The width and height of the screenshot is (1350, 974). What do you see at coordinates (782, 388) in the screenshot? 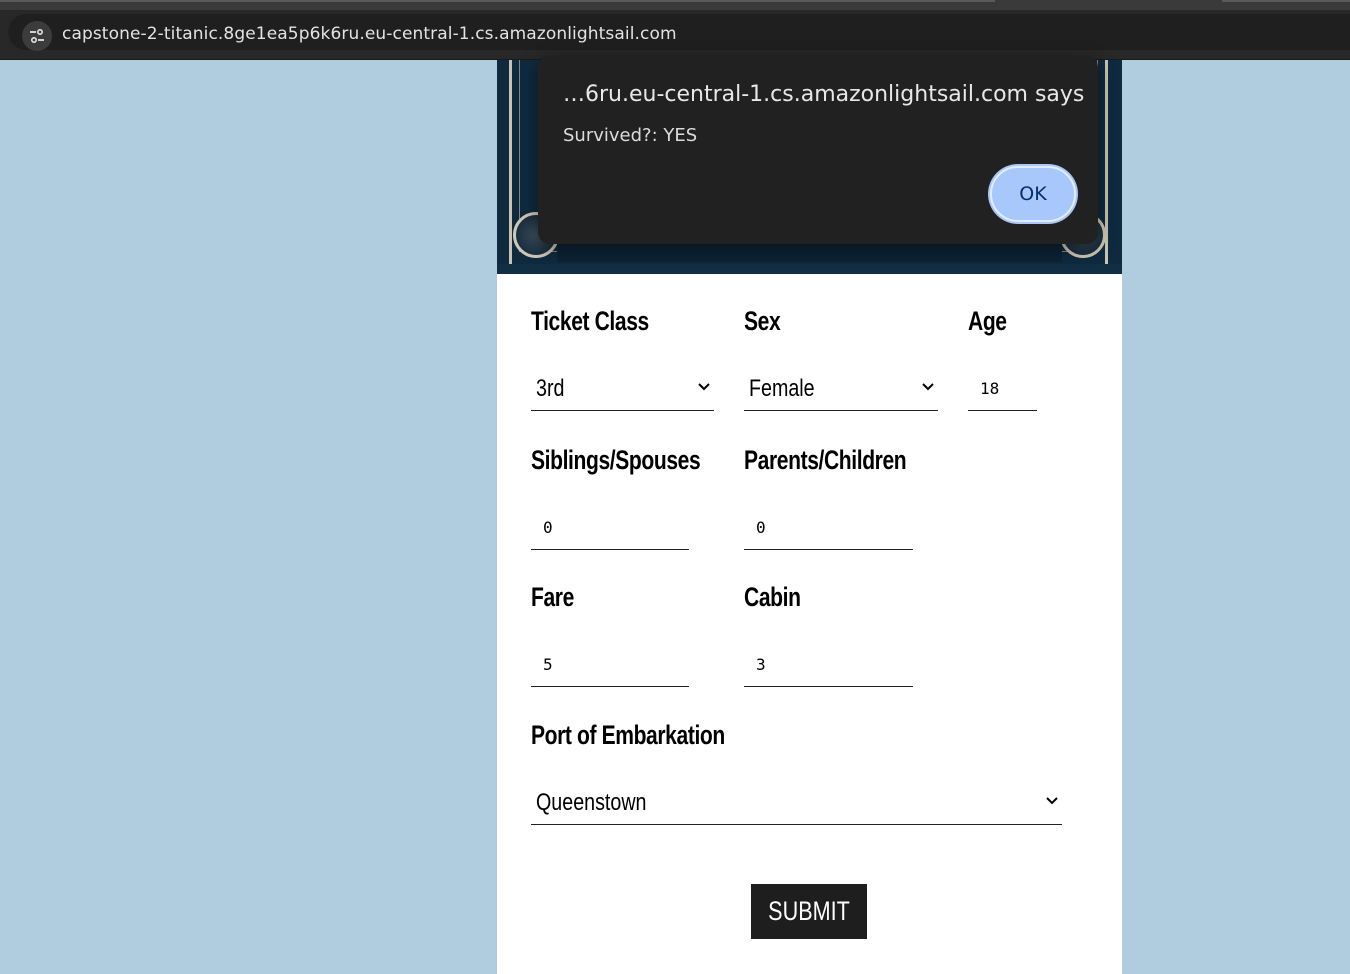
I see `sex-value: Female` at bounding box center [782, 388].